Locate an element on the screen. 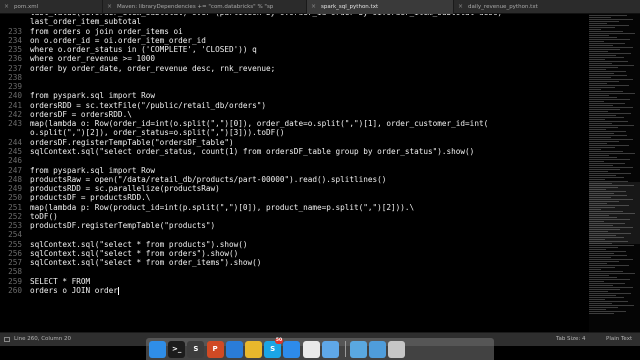 The image size is (640, 360). code-line: ordersDF = ordersRDD.\ is located at coordinates (290, 114).